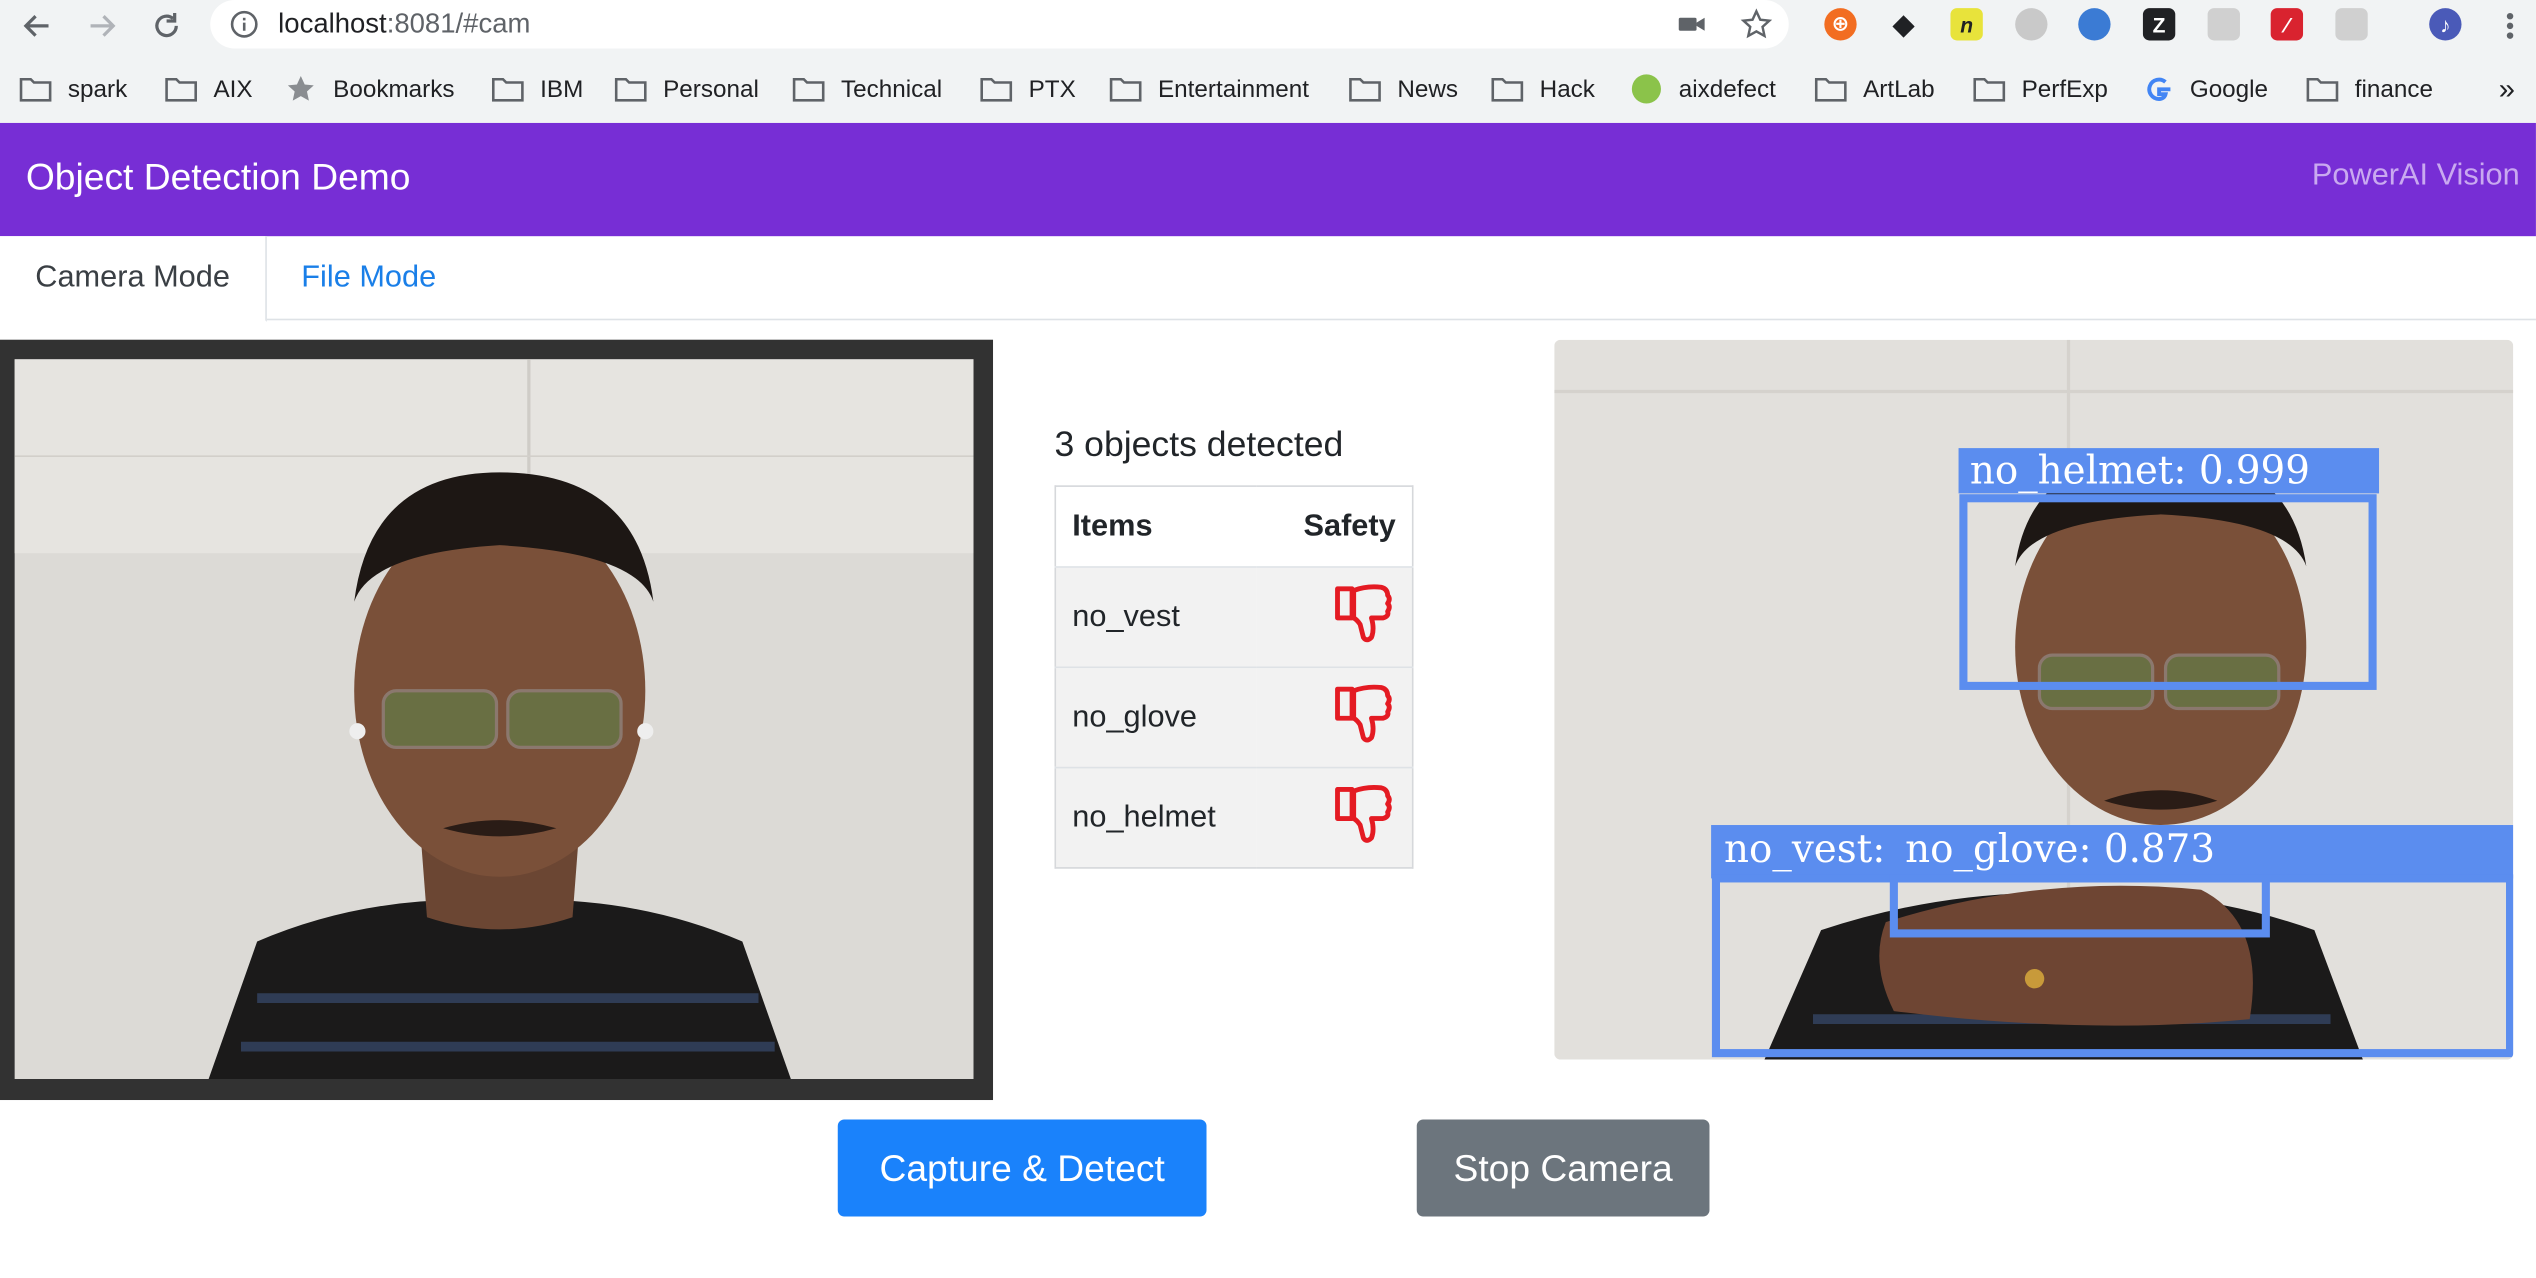 This screenshot has width=2536, height=1278. What do you see at coordinates (101, 25) in the screenshot?
I see `forward-icon` at bounding box center [101, 25].